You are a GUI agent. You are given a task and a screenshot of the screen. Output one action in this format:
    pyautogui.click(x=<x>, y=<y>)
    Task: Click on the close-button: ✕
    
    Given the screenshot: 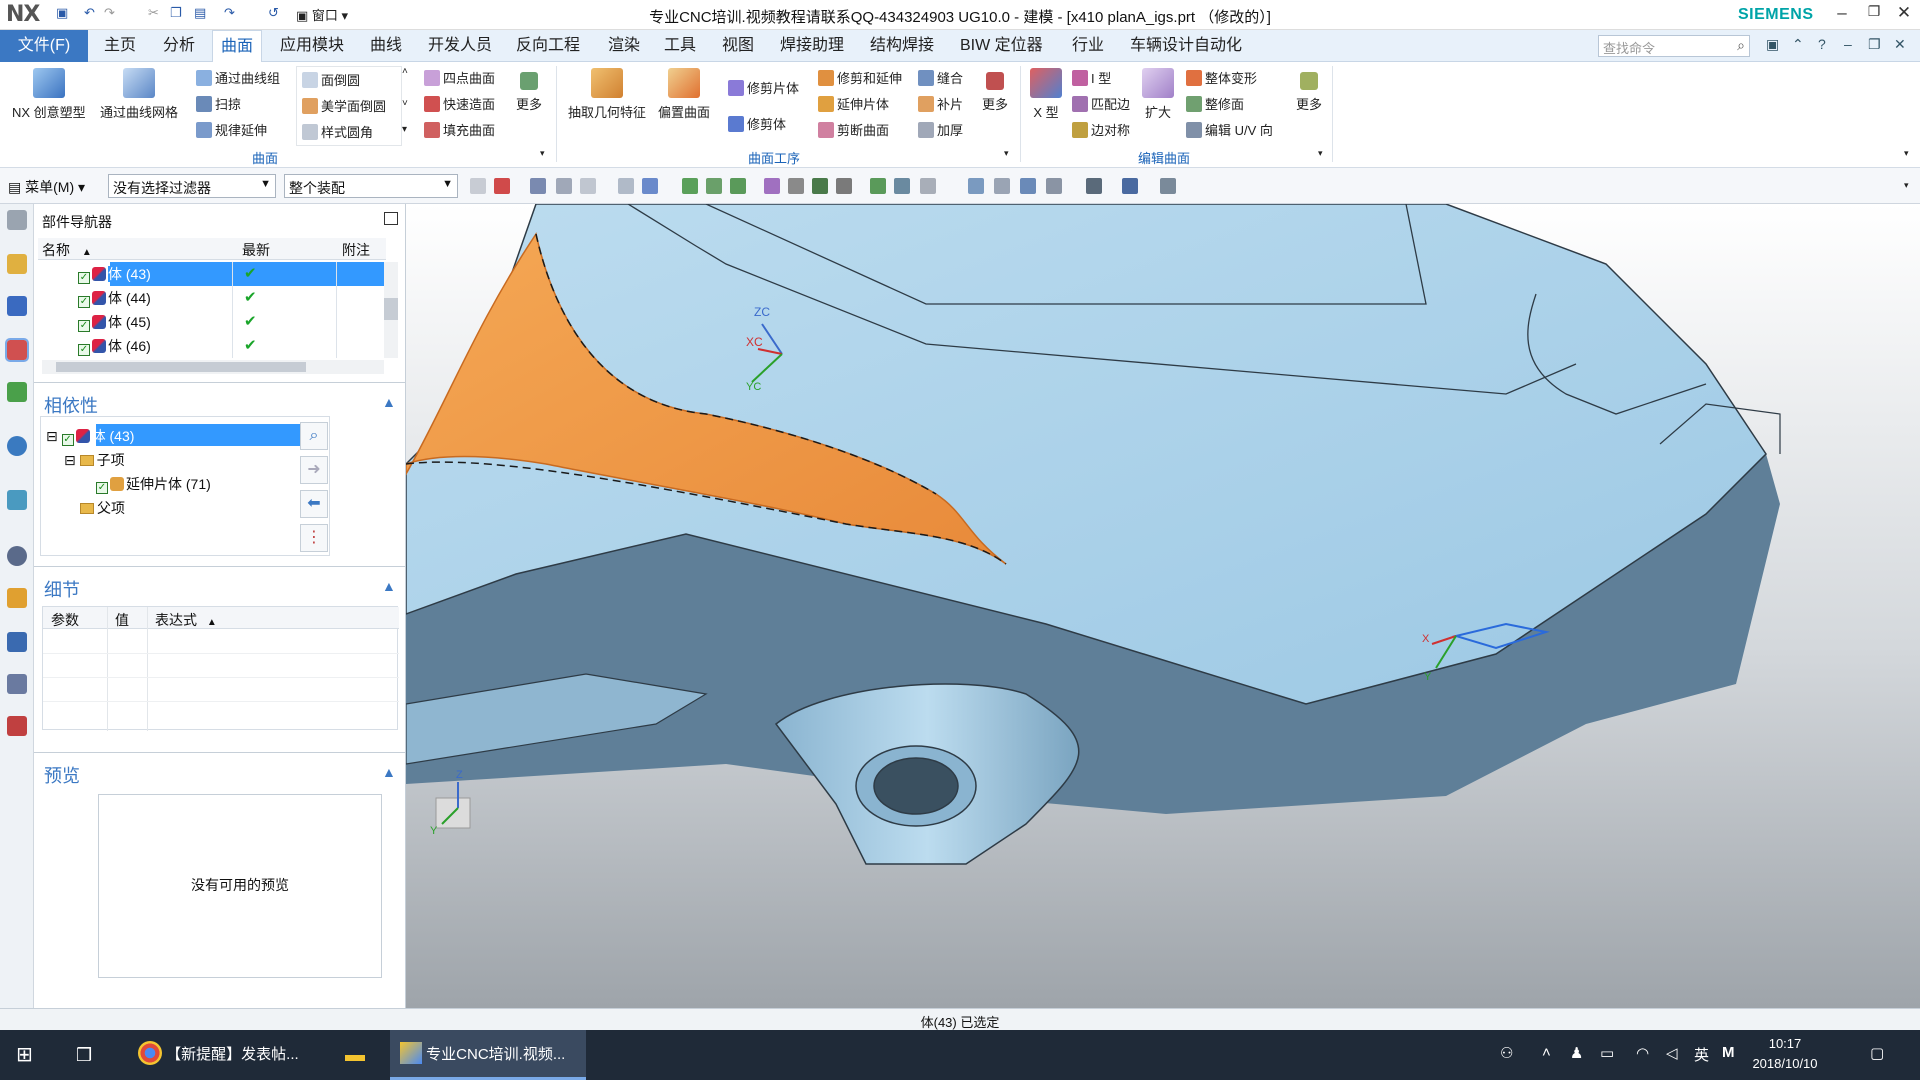 What is the action you would take?
    pyautogui.click(x=1904, y=13)
    